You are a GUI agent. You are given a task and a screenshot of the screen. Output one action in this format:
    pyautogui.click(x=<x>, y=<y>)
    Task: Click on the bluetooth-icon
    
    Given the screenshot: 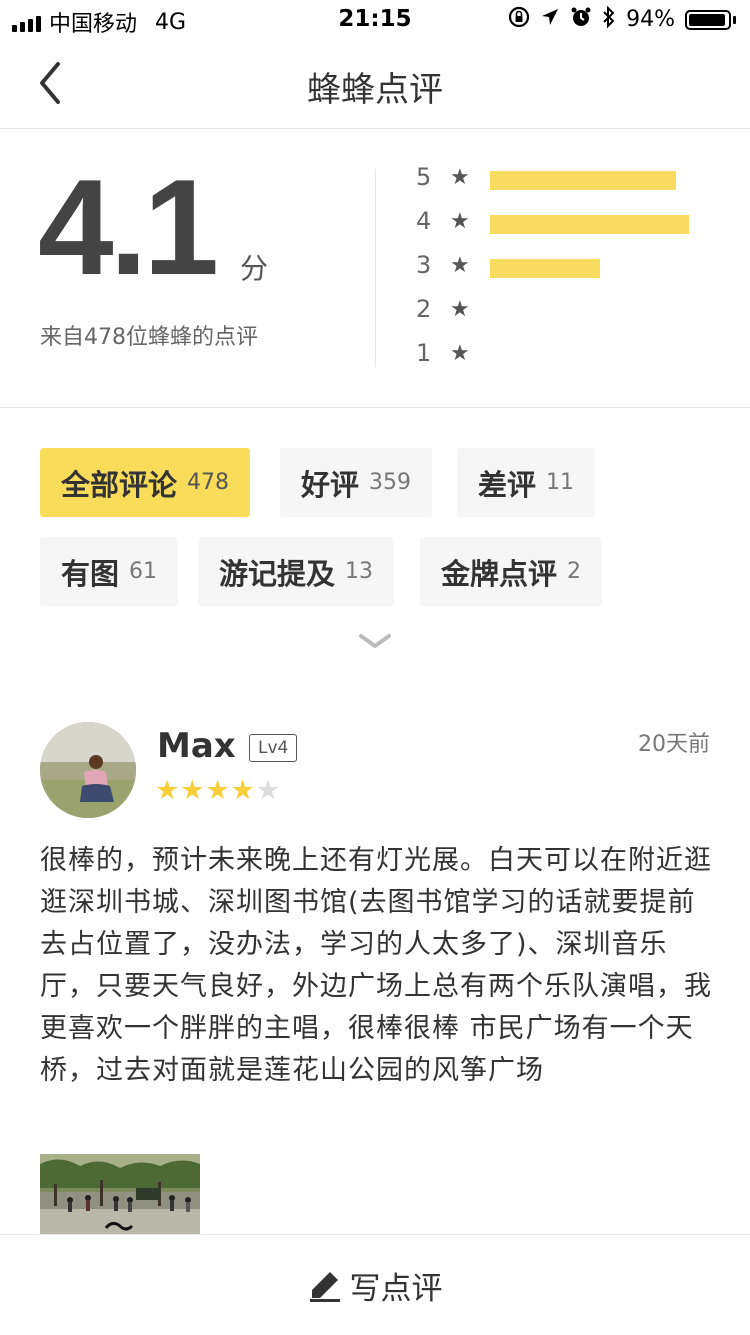 What is the action you would take?
    pyautogui.click(x=609, y=19)
    